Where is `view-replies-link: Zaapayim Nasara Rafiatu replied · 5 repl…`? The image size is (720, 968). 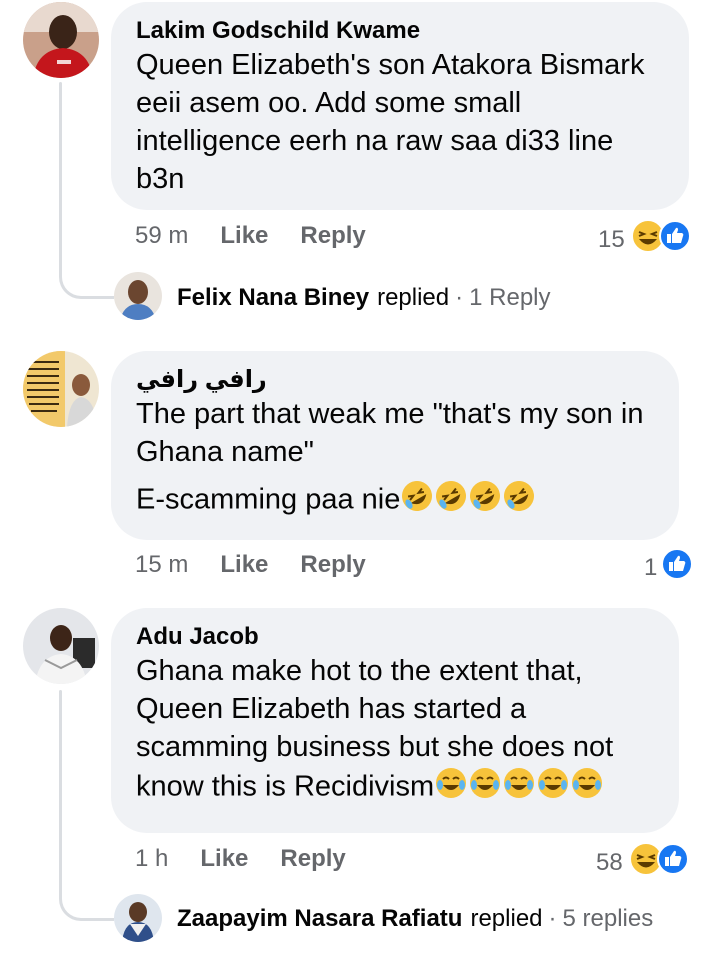 view-replies-link: Zaapayim Nasara Rafiatu replied · 5 repl… is located at coordinates (415, 919).